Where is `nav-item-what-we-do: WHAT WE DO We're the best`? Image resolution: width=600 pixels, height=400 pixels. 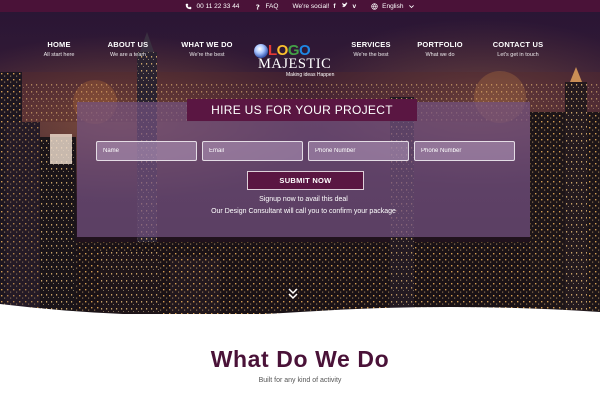
nav-item-what-we-do: WHAT WE DO We're the best is located at coordinates (207, 49).